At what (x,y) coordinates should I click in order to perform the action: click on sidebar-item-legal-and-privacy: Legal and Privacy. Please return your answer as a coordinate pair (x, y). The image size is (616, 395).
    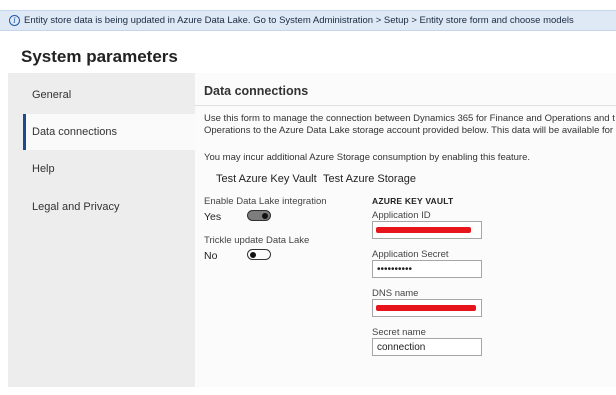
    Looking at the image, I should click on (109, 207).